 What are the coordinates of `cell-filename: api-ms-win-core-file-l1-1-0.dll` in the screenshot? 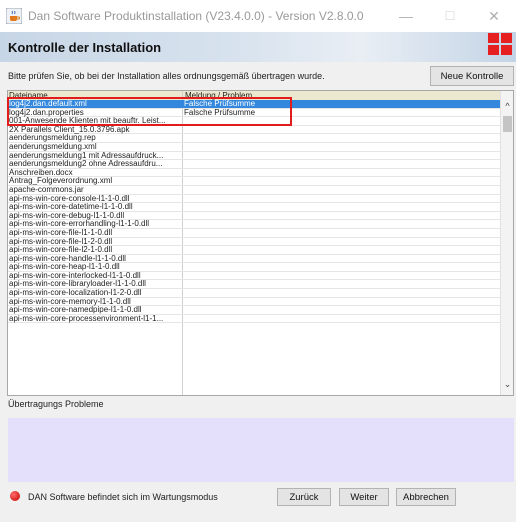 It's located at (61, 232).